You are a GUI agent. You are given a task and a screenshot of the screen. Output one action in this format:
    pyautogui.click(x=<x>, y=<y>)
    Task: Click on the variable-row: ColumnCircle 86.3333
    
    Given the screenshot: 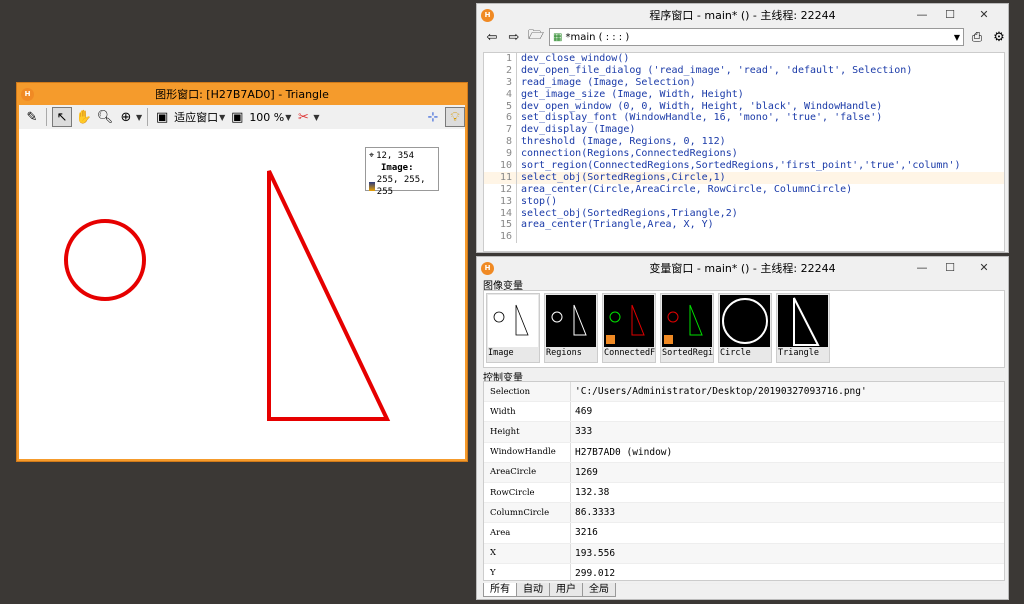 What is the action you would take?
    pyautogui.click(x=744, y=513)
    